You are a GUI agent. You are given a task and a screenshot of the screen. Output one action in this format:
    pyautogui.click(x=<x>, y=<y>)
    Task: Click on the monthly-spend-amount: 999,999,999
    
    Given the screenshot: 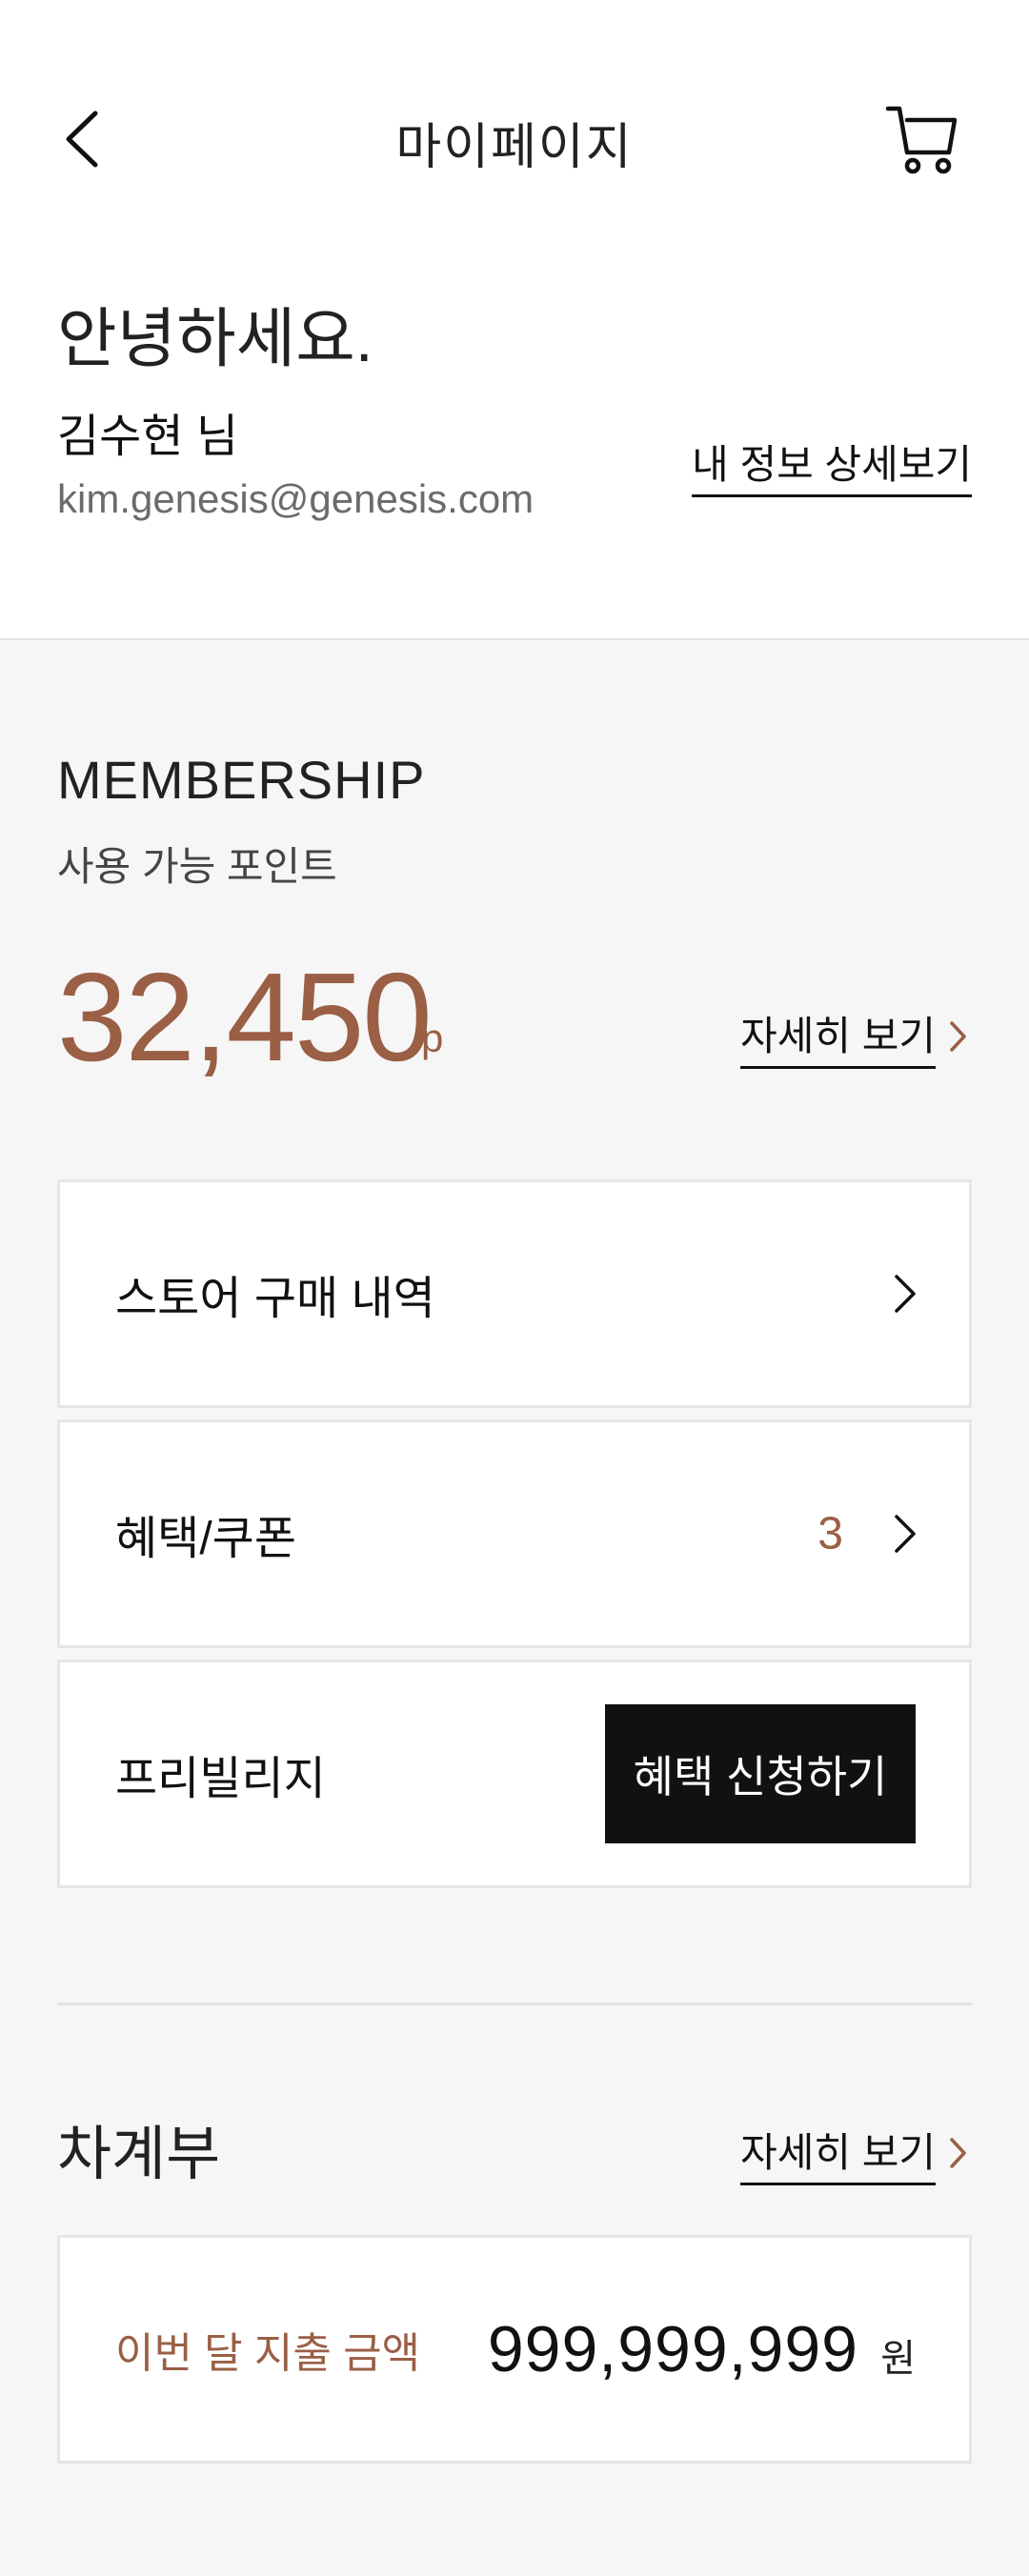 What is the action you would take?
    pyautogui.click(x=672, y=2349)
    